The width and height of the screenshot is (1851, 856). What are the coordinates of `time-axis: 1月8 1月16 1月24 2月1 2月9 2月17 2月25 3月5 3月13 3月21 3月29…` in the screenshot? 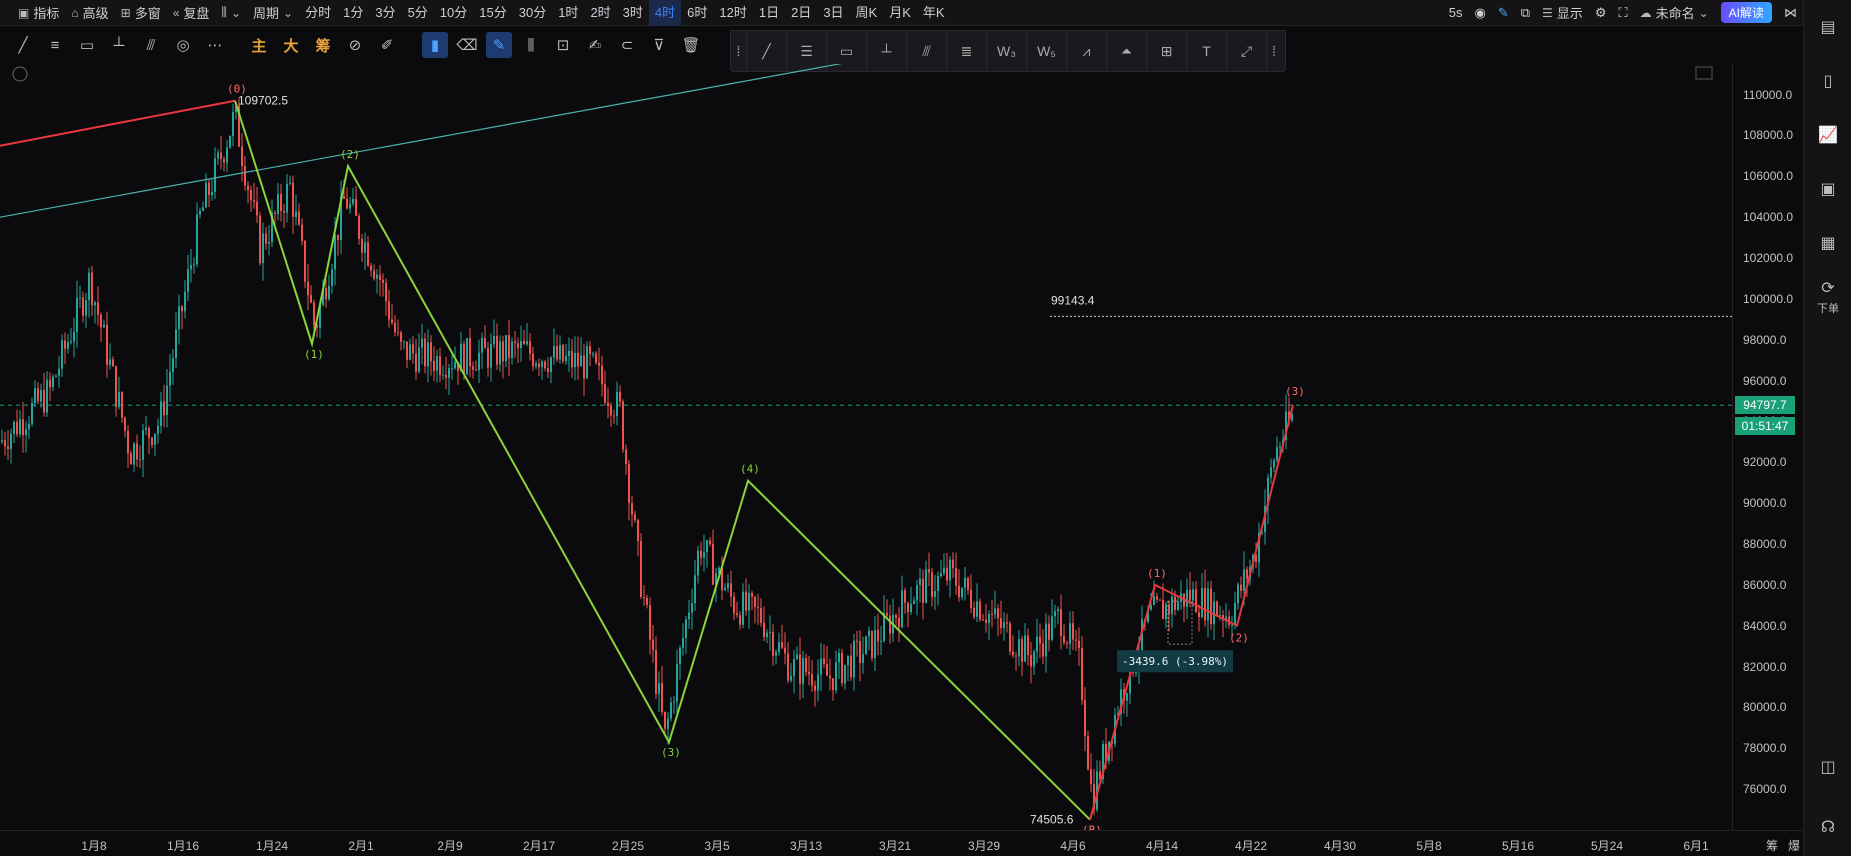 It's located at (901, 843).